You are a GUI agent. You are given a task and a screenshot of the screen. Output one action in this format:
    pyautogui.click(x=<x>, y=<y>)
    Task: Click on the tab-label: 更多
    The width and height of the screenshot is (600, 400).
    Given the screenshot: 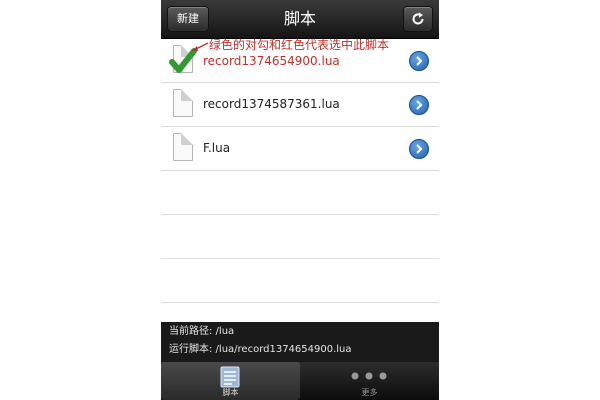 What is the action you would take?
    pyautogui.click(x=369, y=392)
    